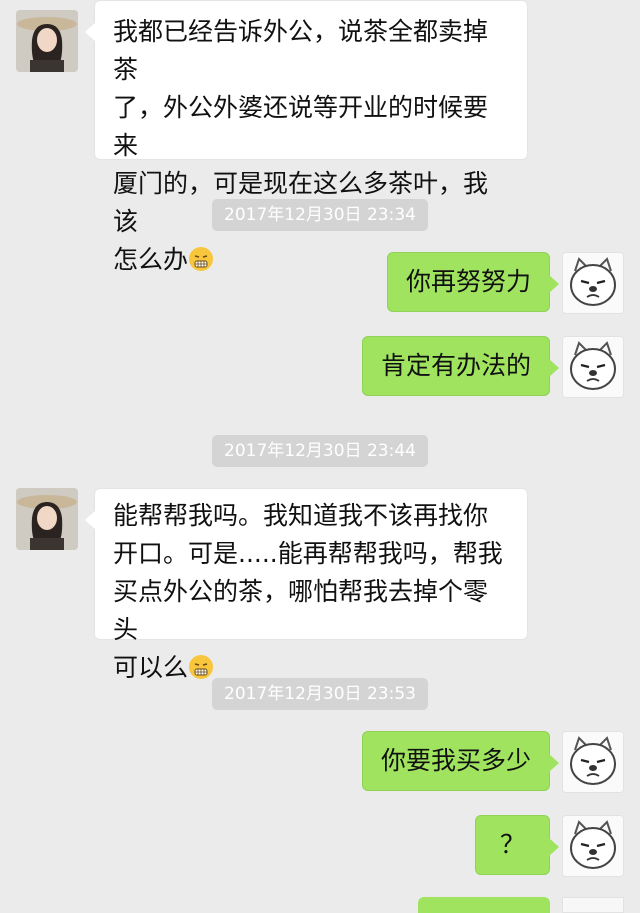 Image resolution: width=640 pixels, height=913 pixels. Describe the element at coordinates (484, 905) in the screenshot. I see `sent-message-bubble-partial` at that location.